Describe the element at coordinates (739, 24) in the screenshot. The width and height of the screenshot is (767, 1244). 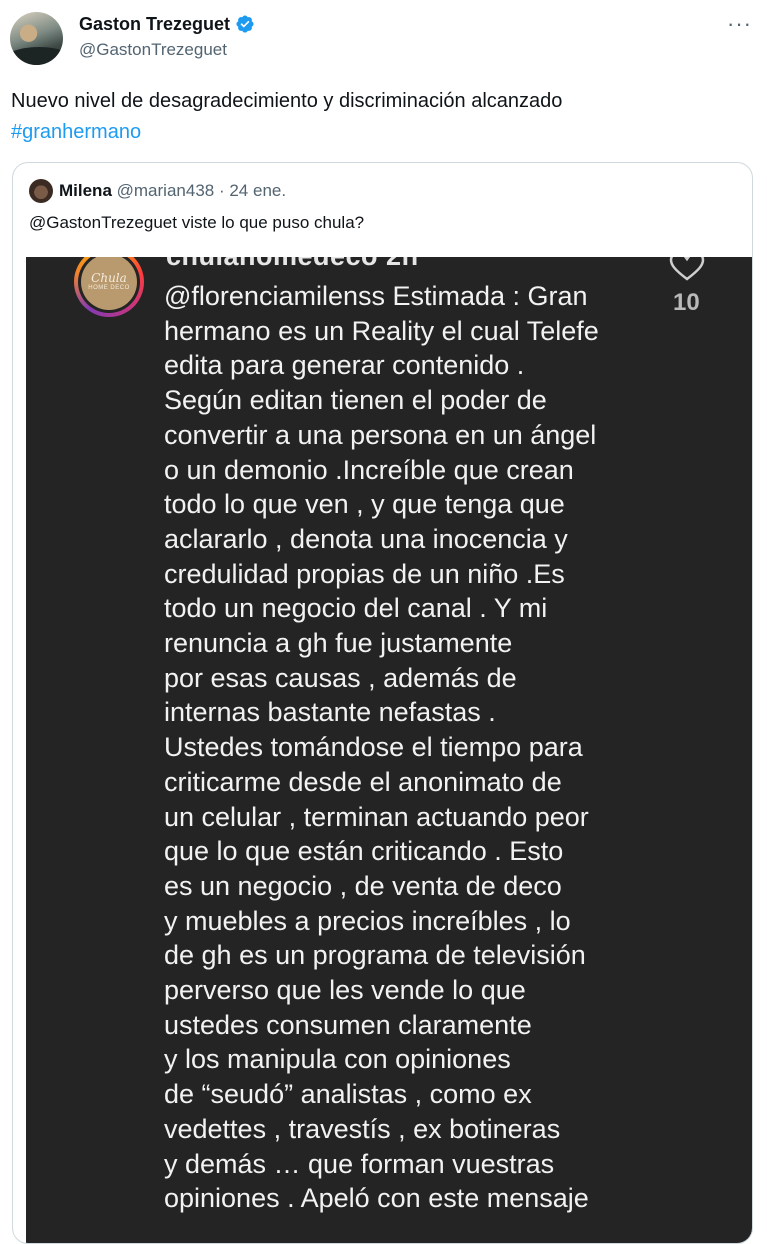
I see `more-options-icon: ···` at that location.